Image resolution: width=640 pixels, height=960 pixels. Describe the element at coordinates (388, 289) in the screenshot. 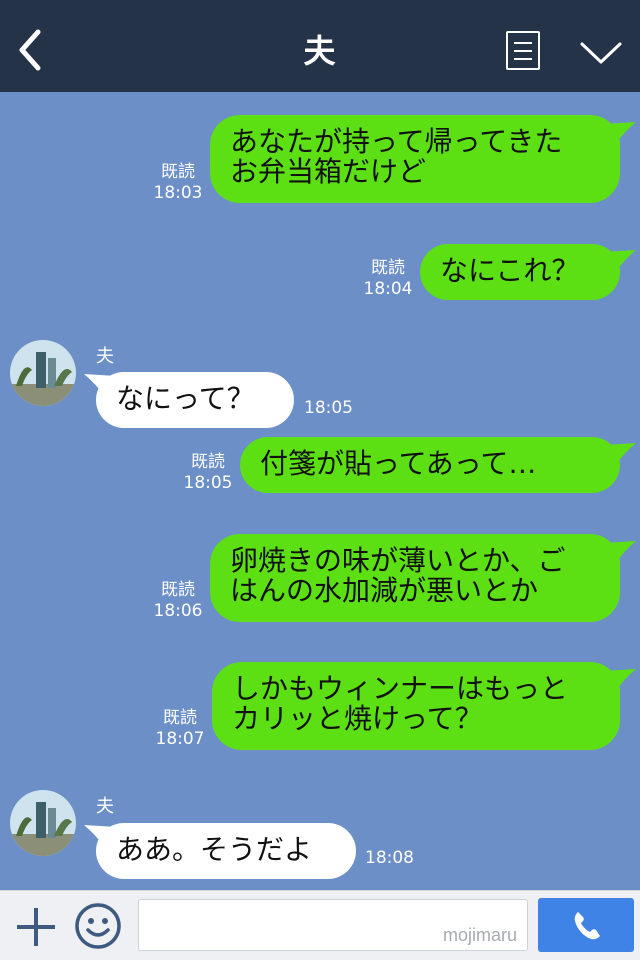

I see `message-time: 18:04` at that location.